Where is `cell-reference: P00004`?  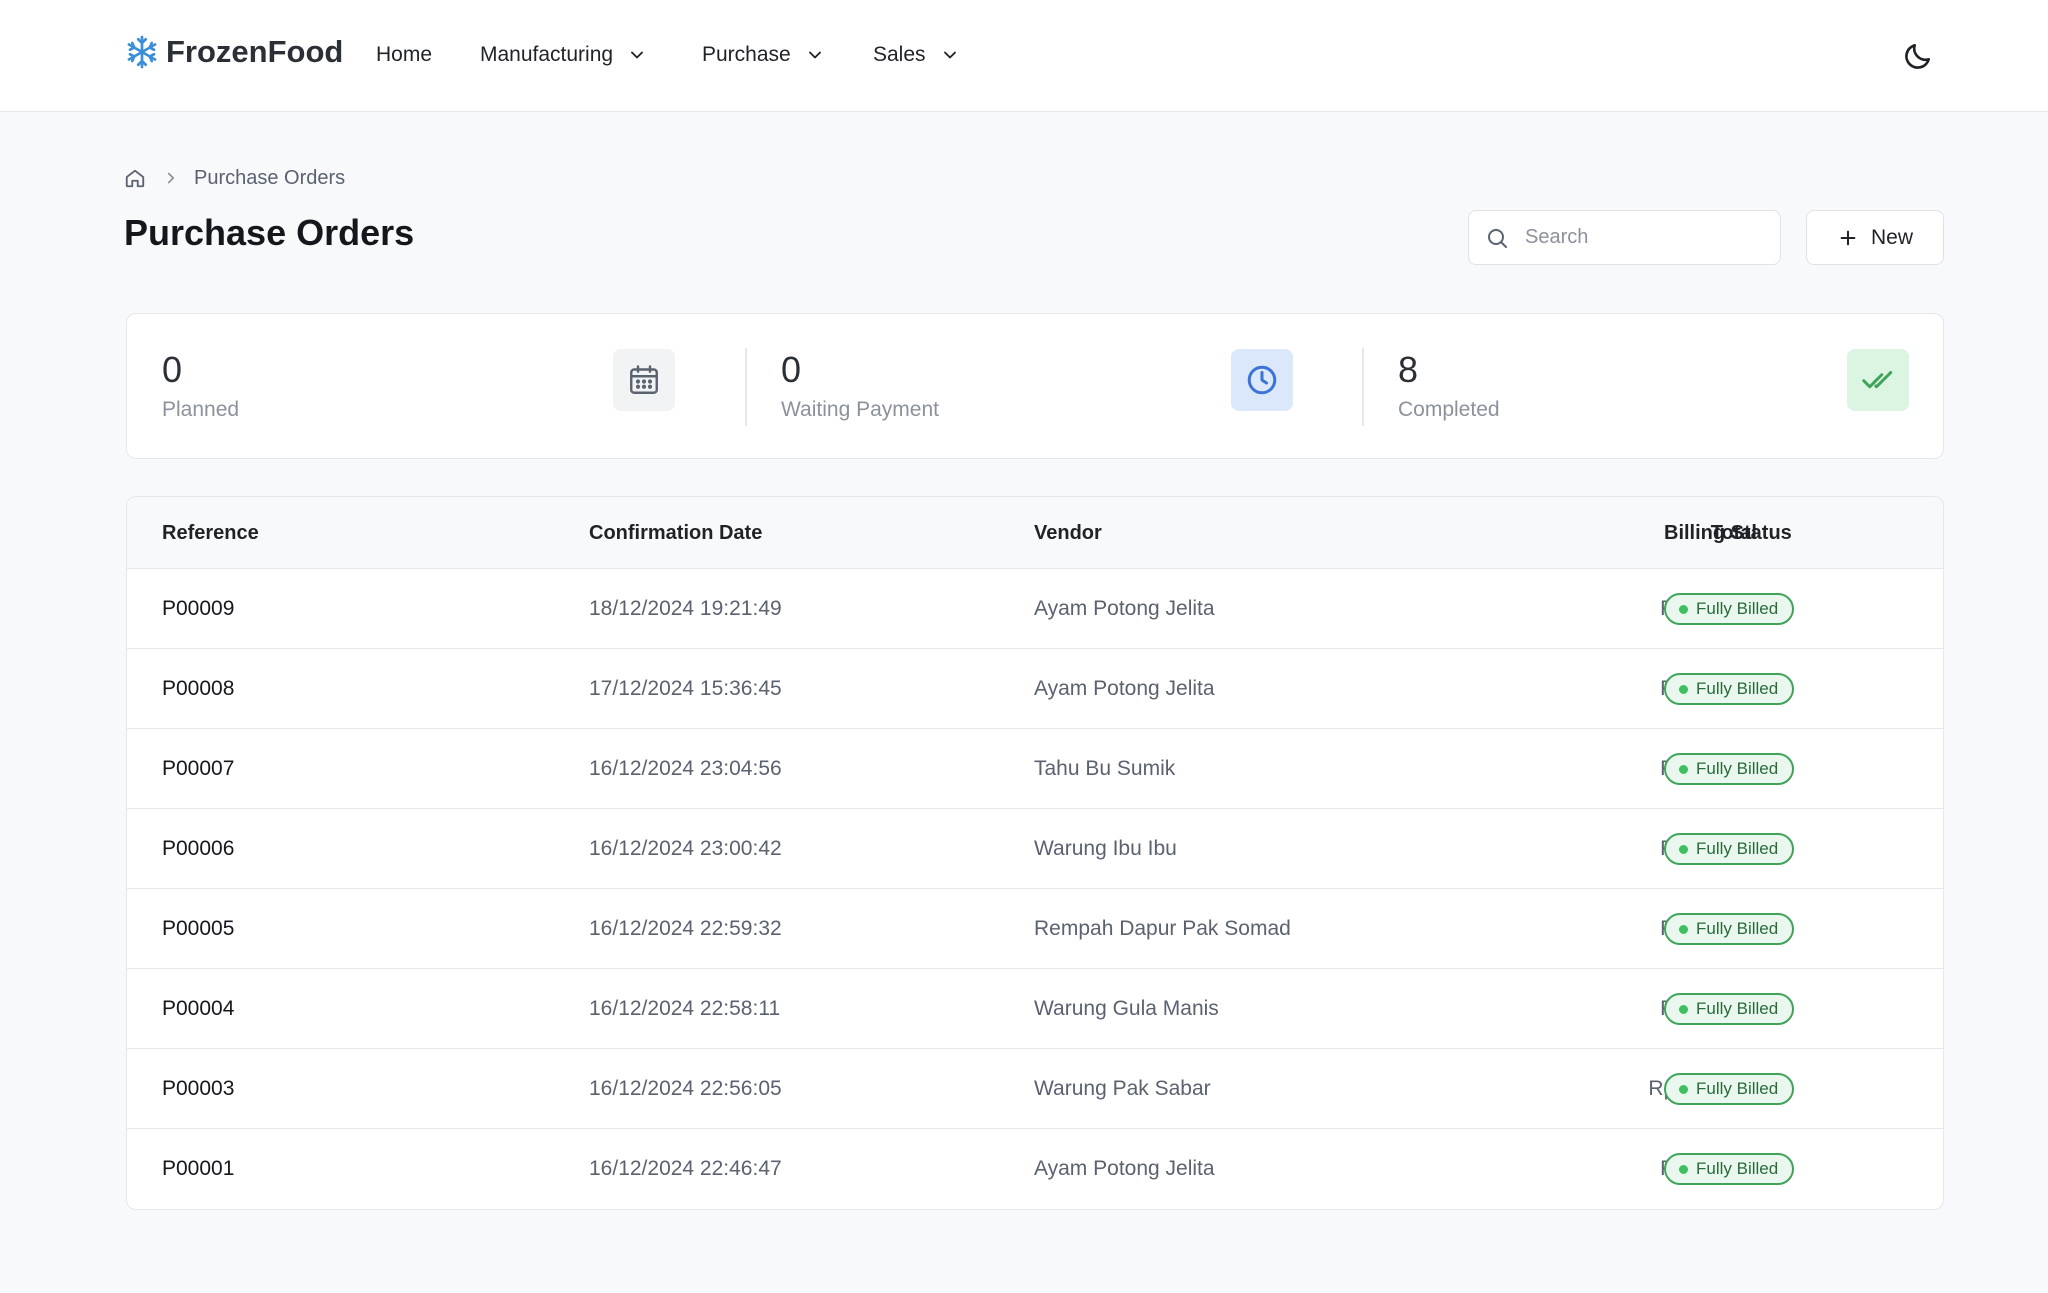 cell-reference: P00004 is located at coordinates (198, 1009).